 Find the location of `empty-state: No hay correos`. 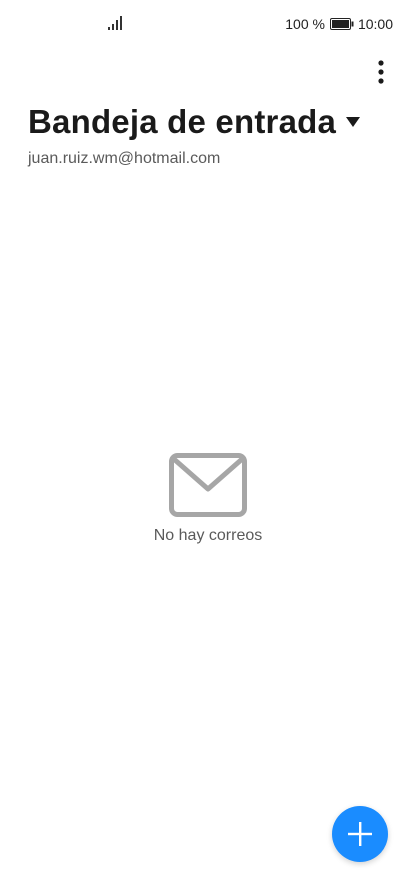

empty-state: No hay correos is located at coordinates (208, 499).